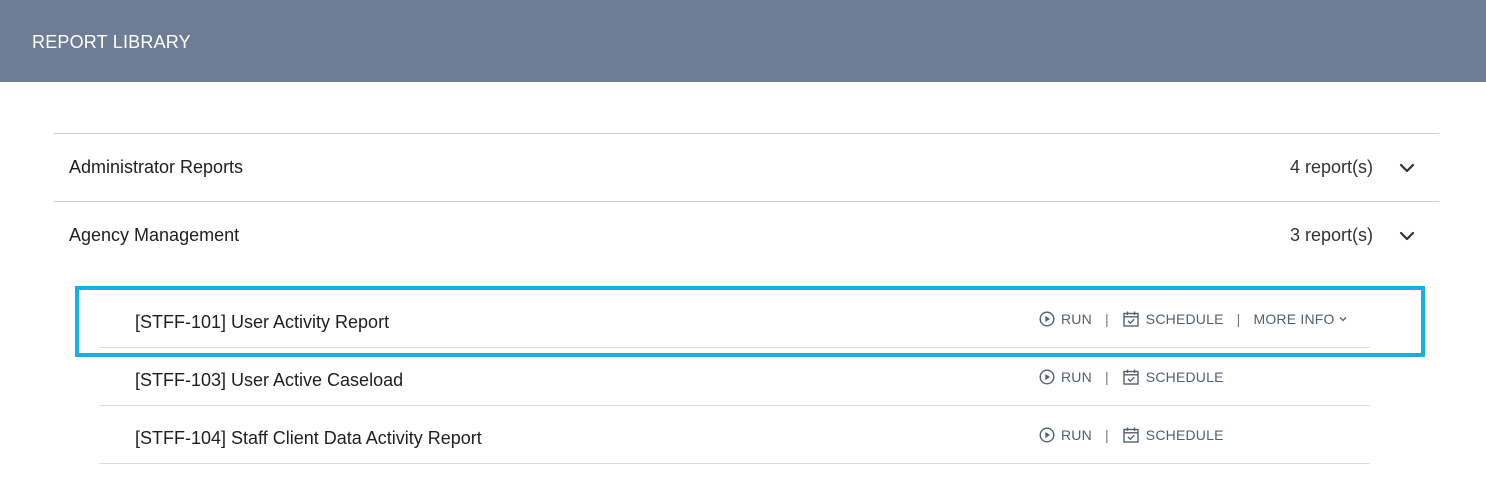 This screenshot has width=1486, height=498. I want to click on more-info-button: MORE INFO, so click(1303, 319).